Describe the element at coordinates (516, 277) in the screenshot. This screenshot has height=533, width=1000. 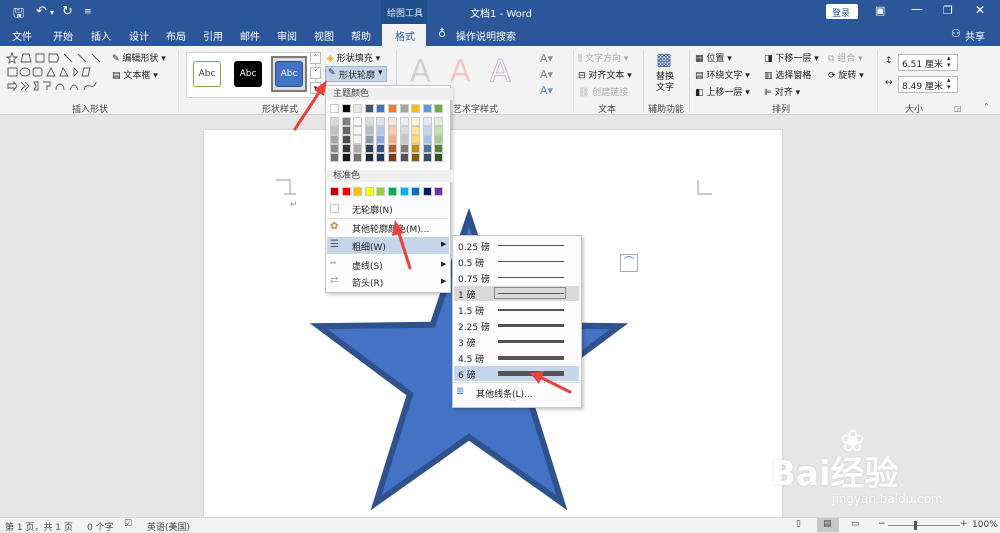
I see `weight-option: 0.75 磅` at that location.